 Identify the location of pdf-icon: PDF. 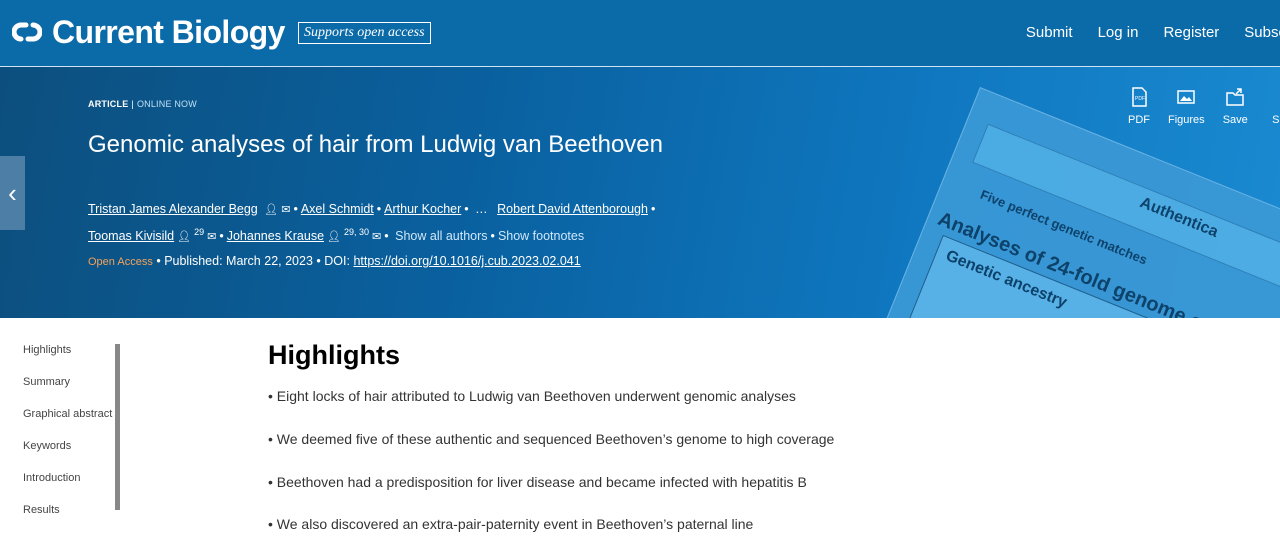
(1139, 97).